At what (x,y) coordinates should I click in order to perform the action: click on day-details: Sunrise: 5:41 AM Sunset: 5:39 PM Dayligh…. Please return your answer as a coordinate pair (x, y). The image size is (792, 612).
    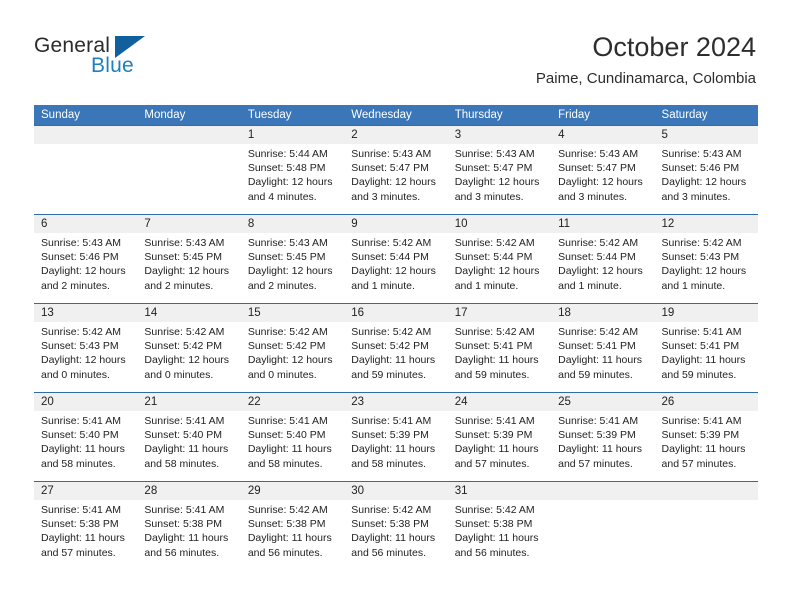
    Looking at the image, I should click on (602, 441).